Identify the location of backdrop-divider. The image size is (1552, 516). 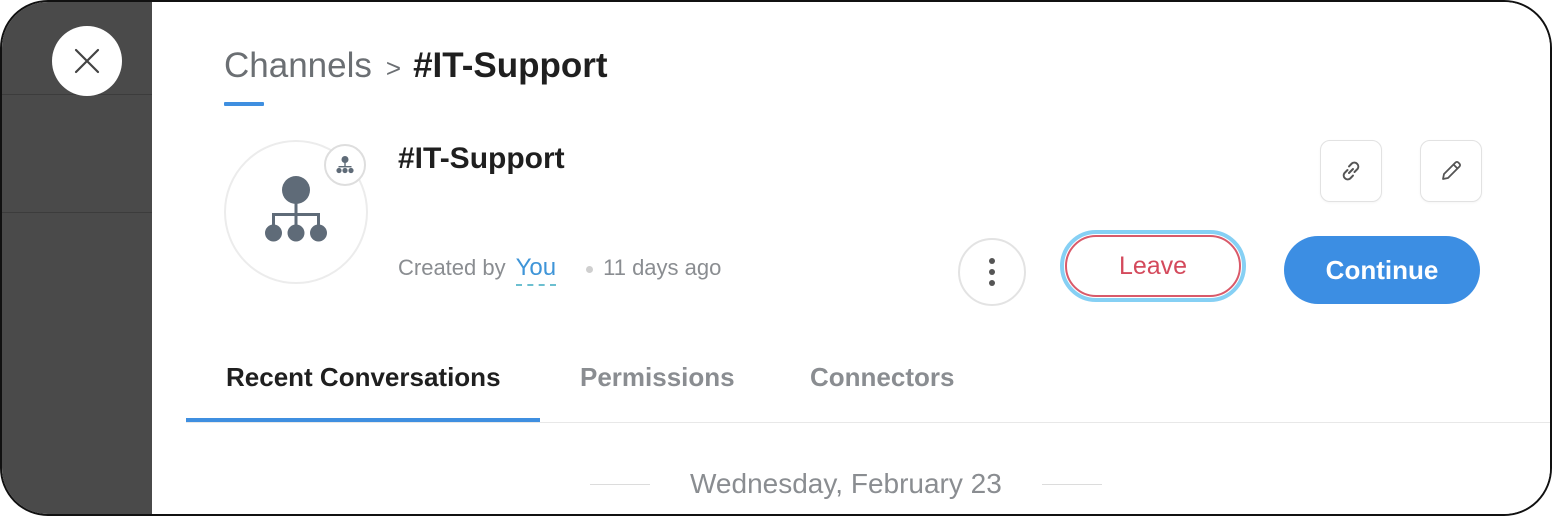
(77, 212).